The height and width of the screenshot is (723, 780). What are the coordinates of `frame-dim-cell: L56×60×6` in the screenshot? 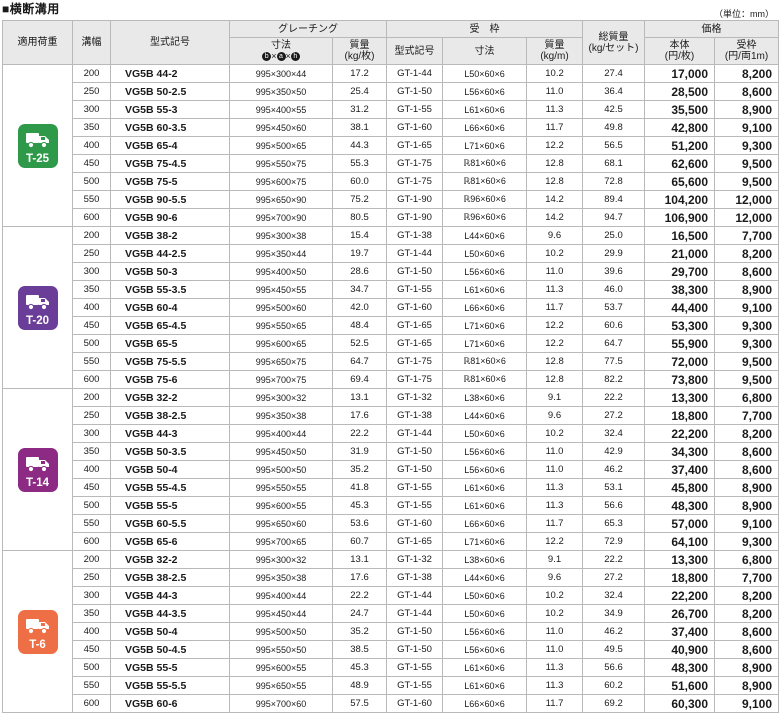 It's located at (484, 631).